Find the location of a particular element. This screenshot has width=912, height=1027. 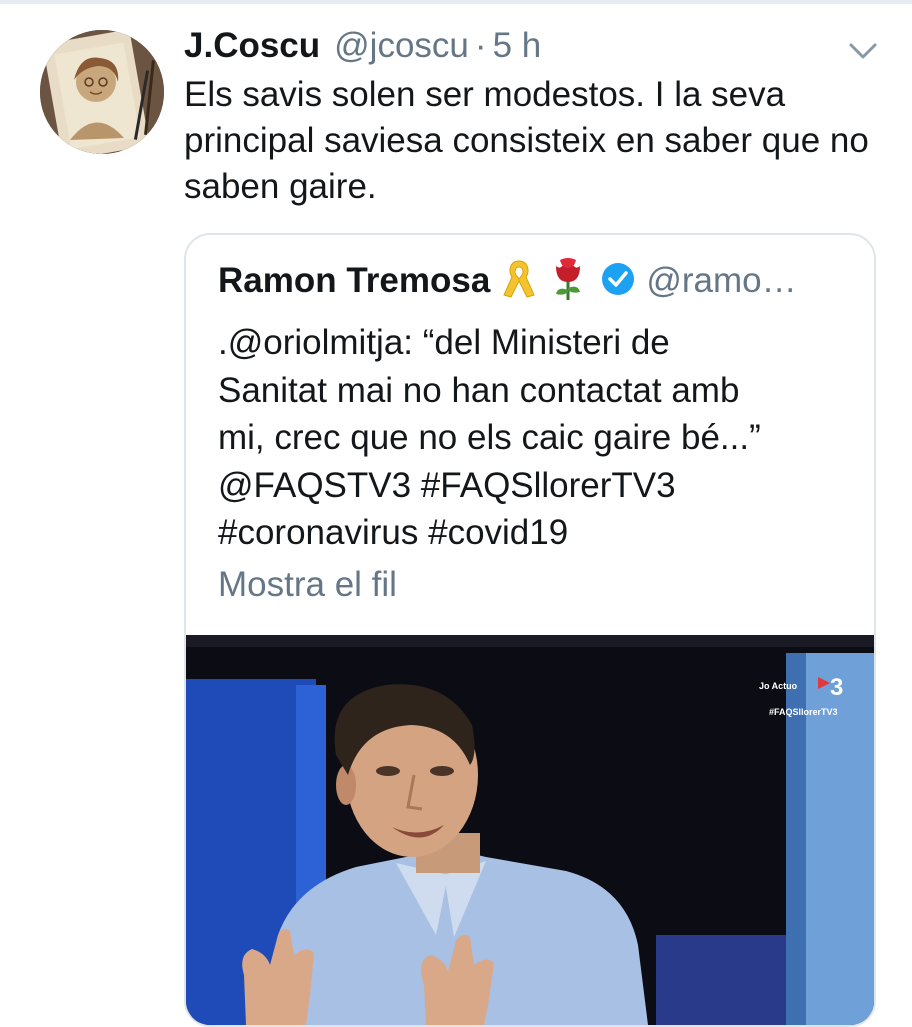

author-name: J.Coscu is located at coordinates (252, 46).